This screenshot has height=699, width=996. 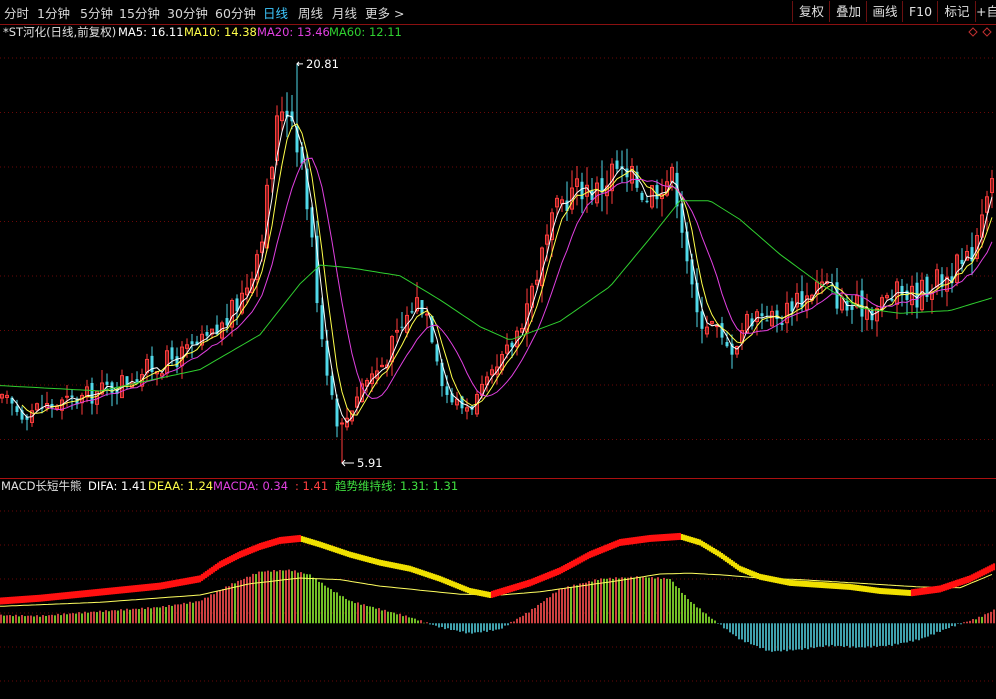 What do you see at coordinates (151, 32) in the screenshot?
I see `ma5-label: MA5: 16.11` at bounding box center [151, 32].